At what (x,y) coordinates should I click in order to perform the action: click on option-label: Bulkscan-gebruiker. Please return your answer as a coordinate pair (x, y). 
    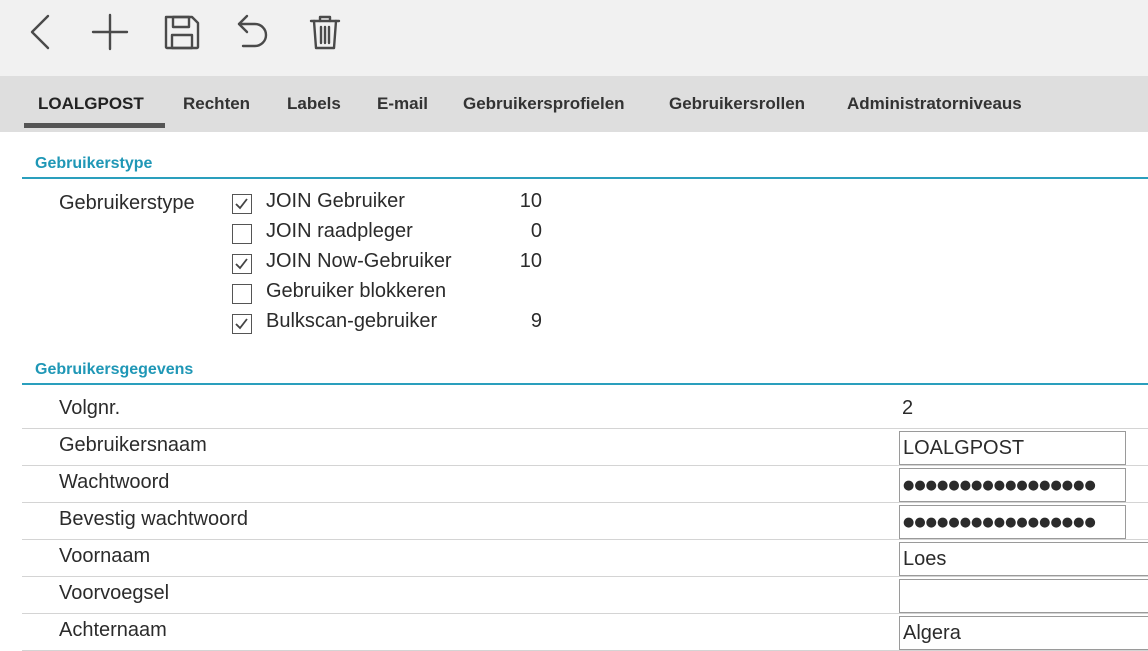
    Looking at the image, I should click on (352, 321).